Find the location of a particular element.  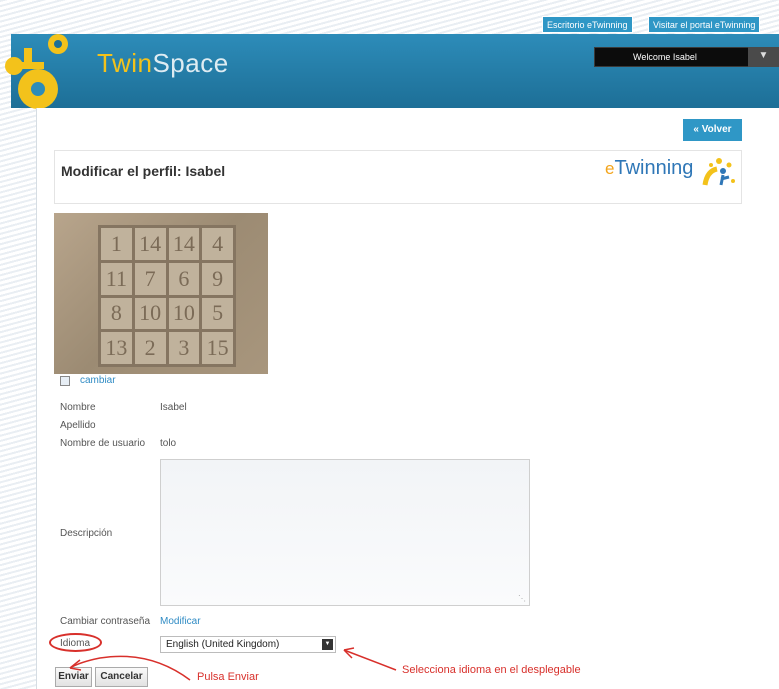

annotation-arrows is located at coordinates (233, 664).